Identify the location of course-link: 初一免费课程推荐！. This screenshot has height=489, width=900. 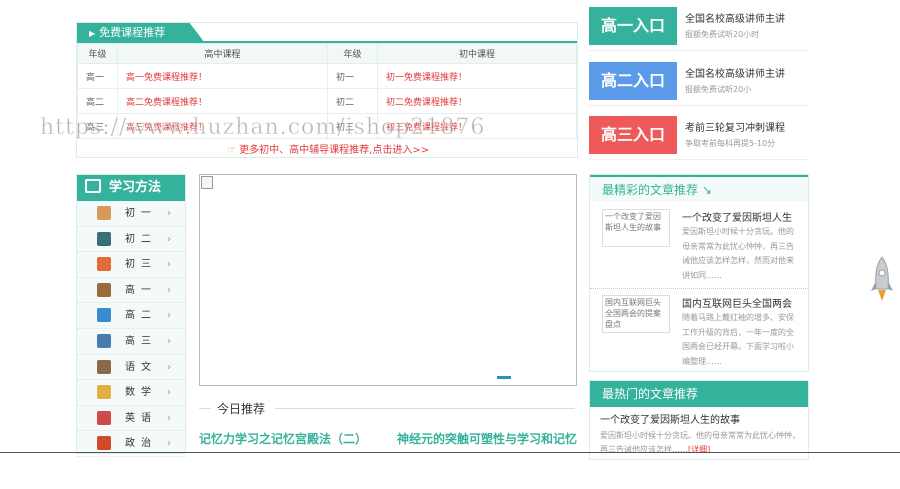
(477, 76).